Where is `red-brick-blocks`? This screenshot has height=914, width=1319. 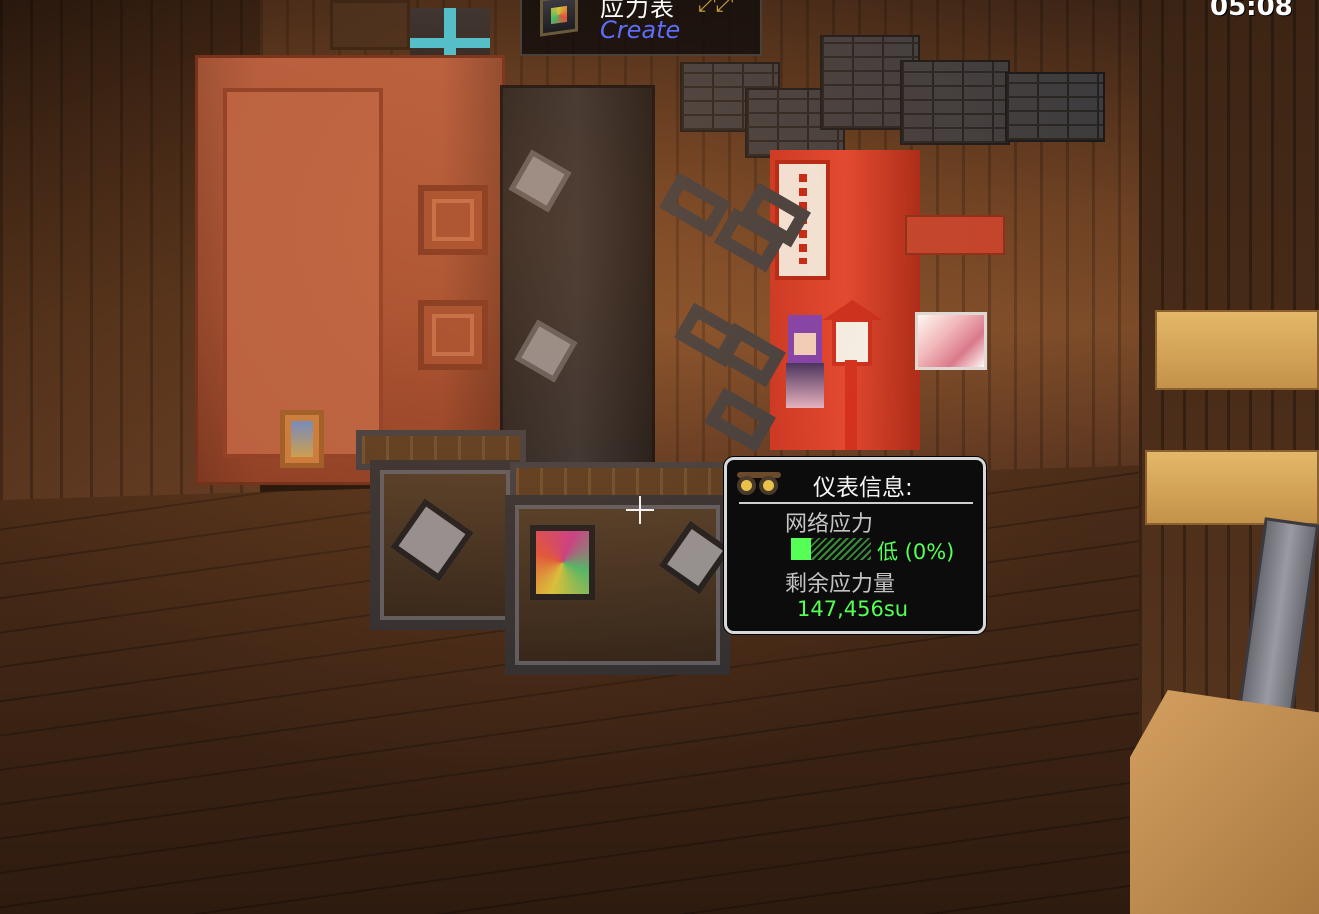
red-brick-blocks is located at coordinates (955, 235).